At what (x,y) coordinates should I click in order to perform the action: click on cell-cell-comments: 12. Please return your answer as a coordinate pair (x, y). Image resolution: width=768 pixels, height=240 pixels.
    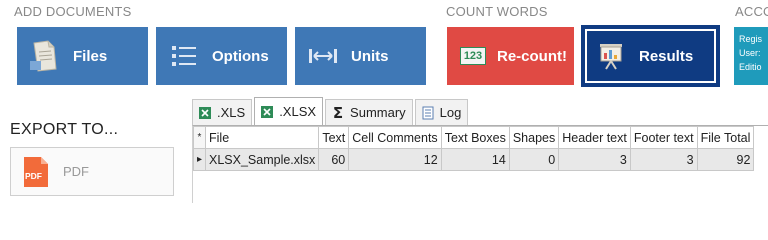
    Looking at the image, I should click on (395, 159).